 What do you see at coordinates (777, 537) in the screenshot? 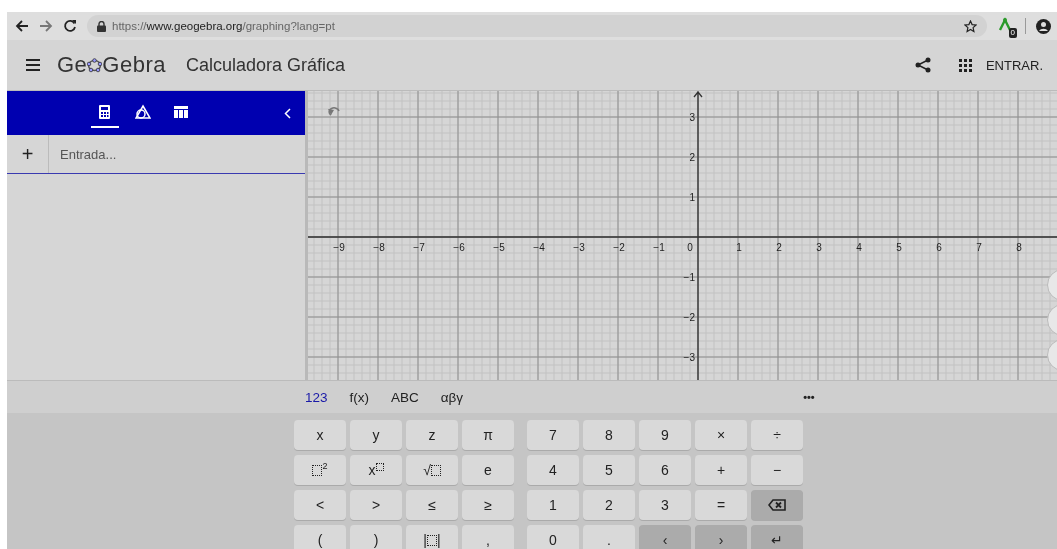
I see `keyboard-key: ↵` at bounding box center [777, 537].